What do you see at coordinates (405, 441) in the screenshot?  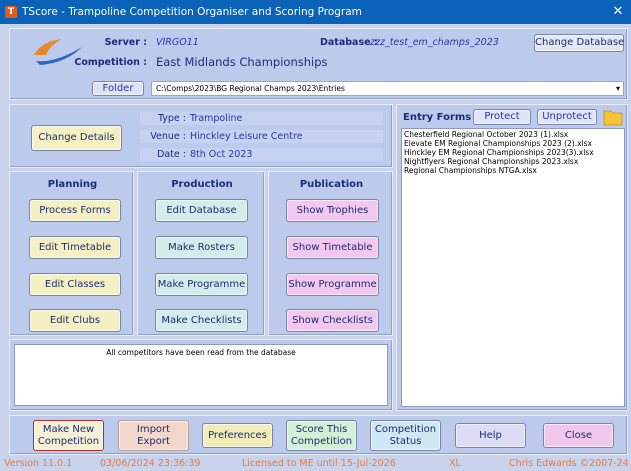 I see `status-line2: Status` at bounding box center [405, 441].